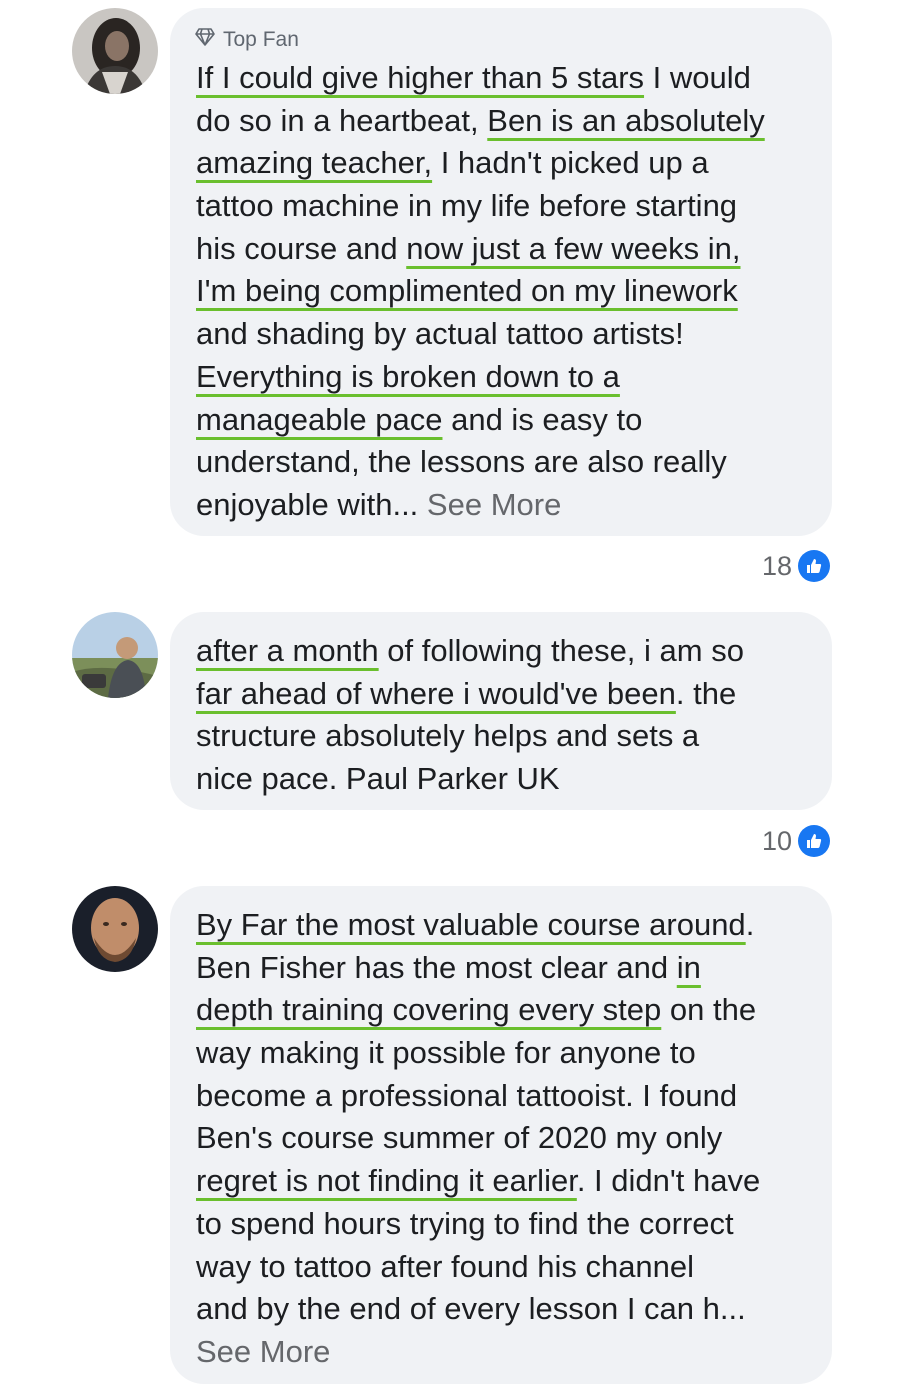 Image resolution: width=906 pixels, height=1400 pixels. Describe the element at coordinates (301, 248) in the screenshot. I see `comment-text-segment: his course and` at that location.